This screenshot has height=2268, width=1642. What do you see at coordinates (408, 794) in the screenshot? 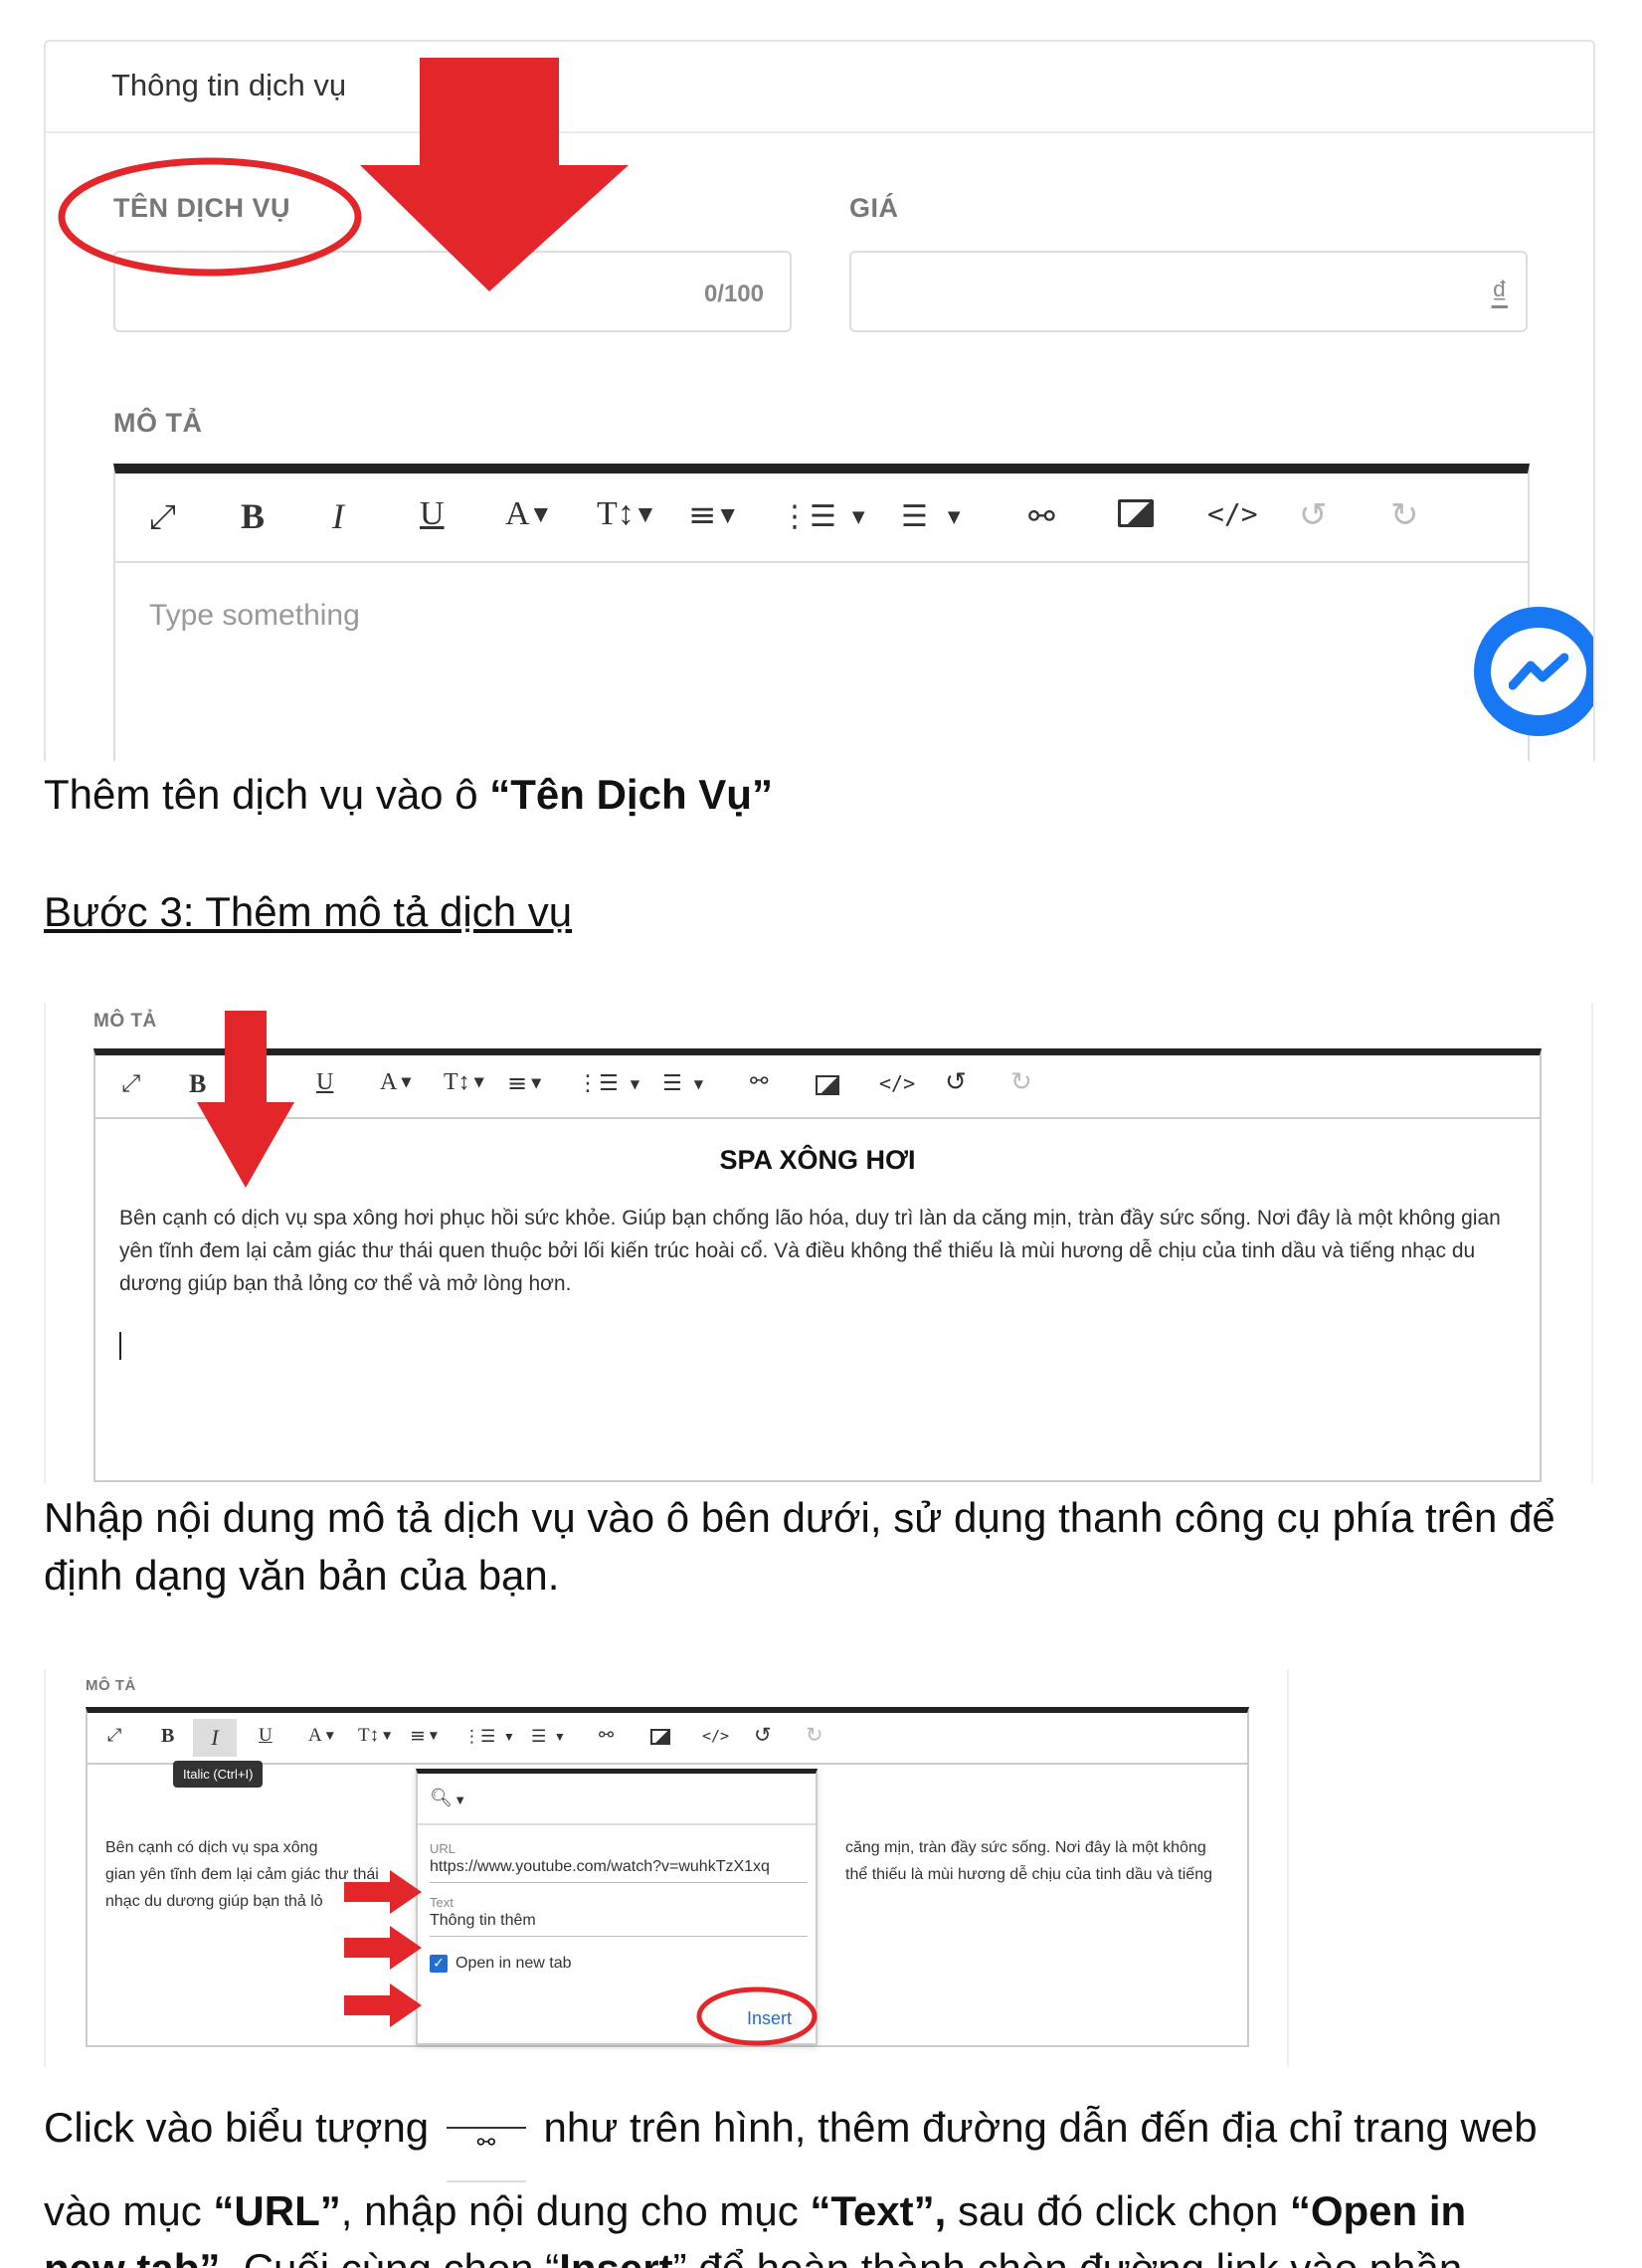
I see `caption-service-name: Thêm tên dịch vụ vào ô “Tên Dịch Vụ”` at bounding box center [408, 794].